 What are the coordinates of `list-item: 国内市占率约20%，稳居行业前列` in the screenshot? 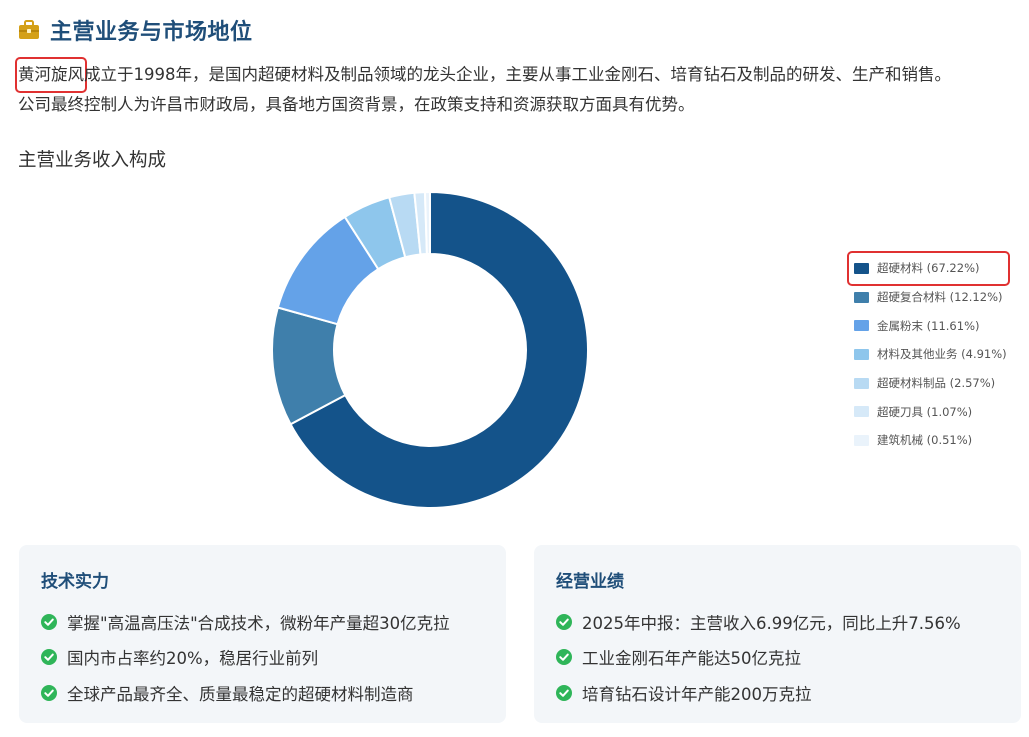 It's located at (262, 658).